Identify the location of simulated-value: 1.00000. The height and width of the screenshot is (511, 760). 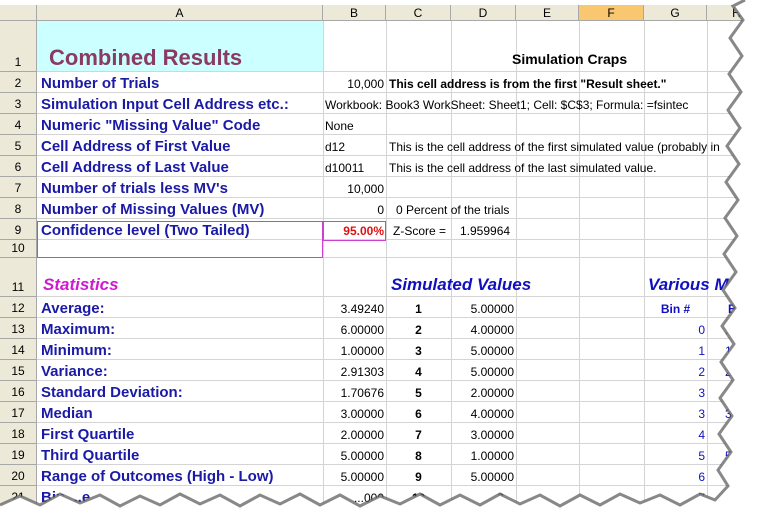
(483, 456).